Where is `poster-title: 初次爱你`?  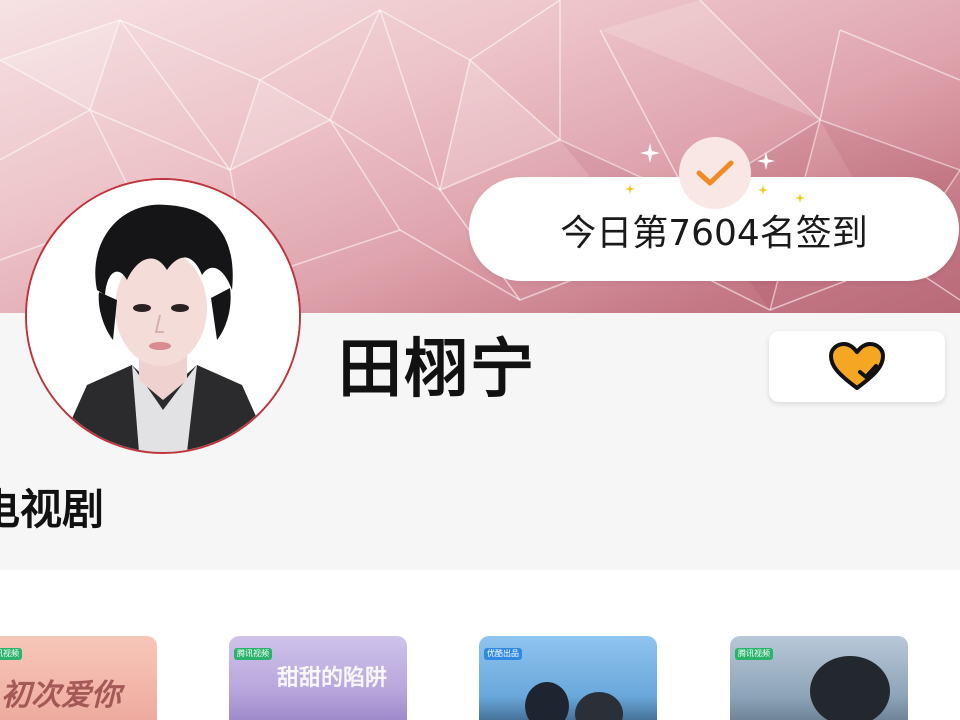
poster-title: 初次爱你 is located at coordinates (61, 695).